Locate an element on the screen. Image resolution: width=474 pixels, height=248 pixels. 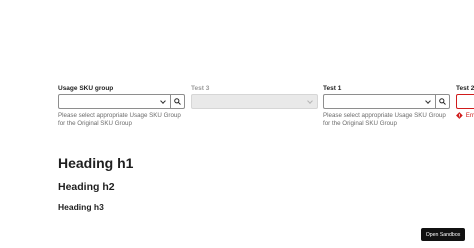
heading-h1: Heading h1 is located at coordinates (96, 163).